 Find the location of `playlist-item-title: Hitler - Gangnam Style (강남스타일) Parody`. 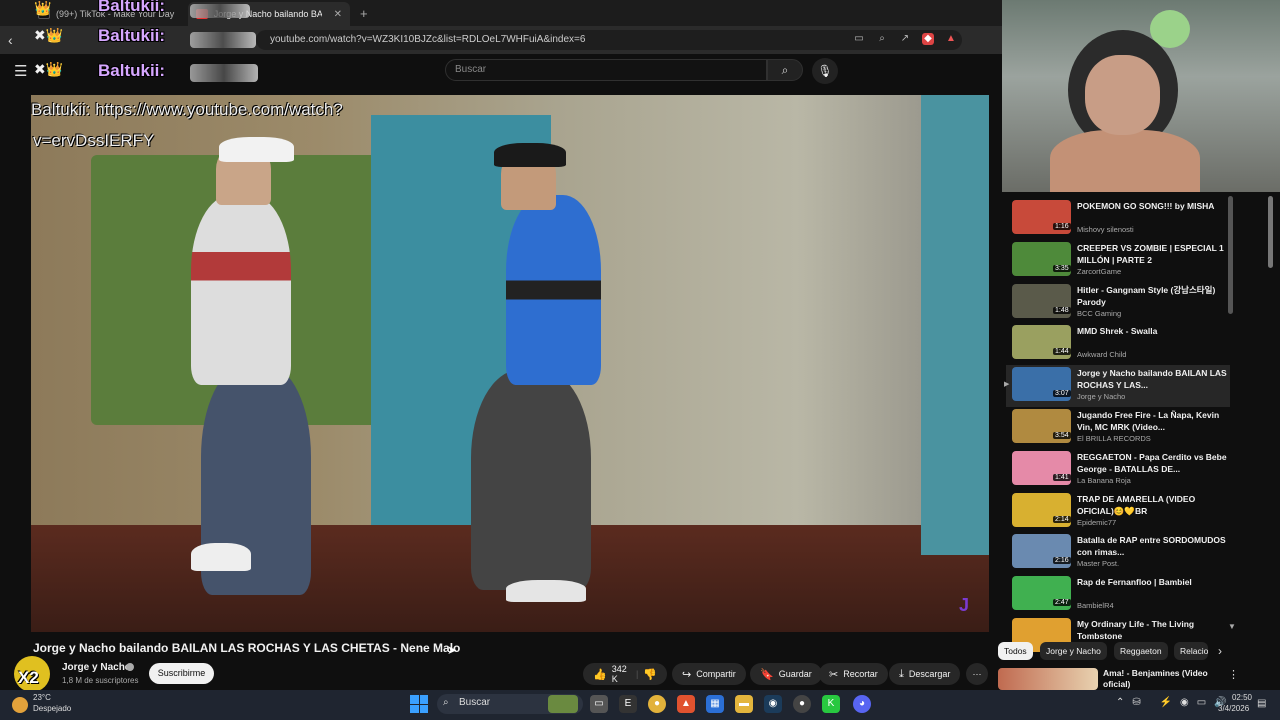

playlist-item-title: Hitler - Gangnam Style (강남스타일) Parody is located at coordinates (1152, 296).